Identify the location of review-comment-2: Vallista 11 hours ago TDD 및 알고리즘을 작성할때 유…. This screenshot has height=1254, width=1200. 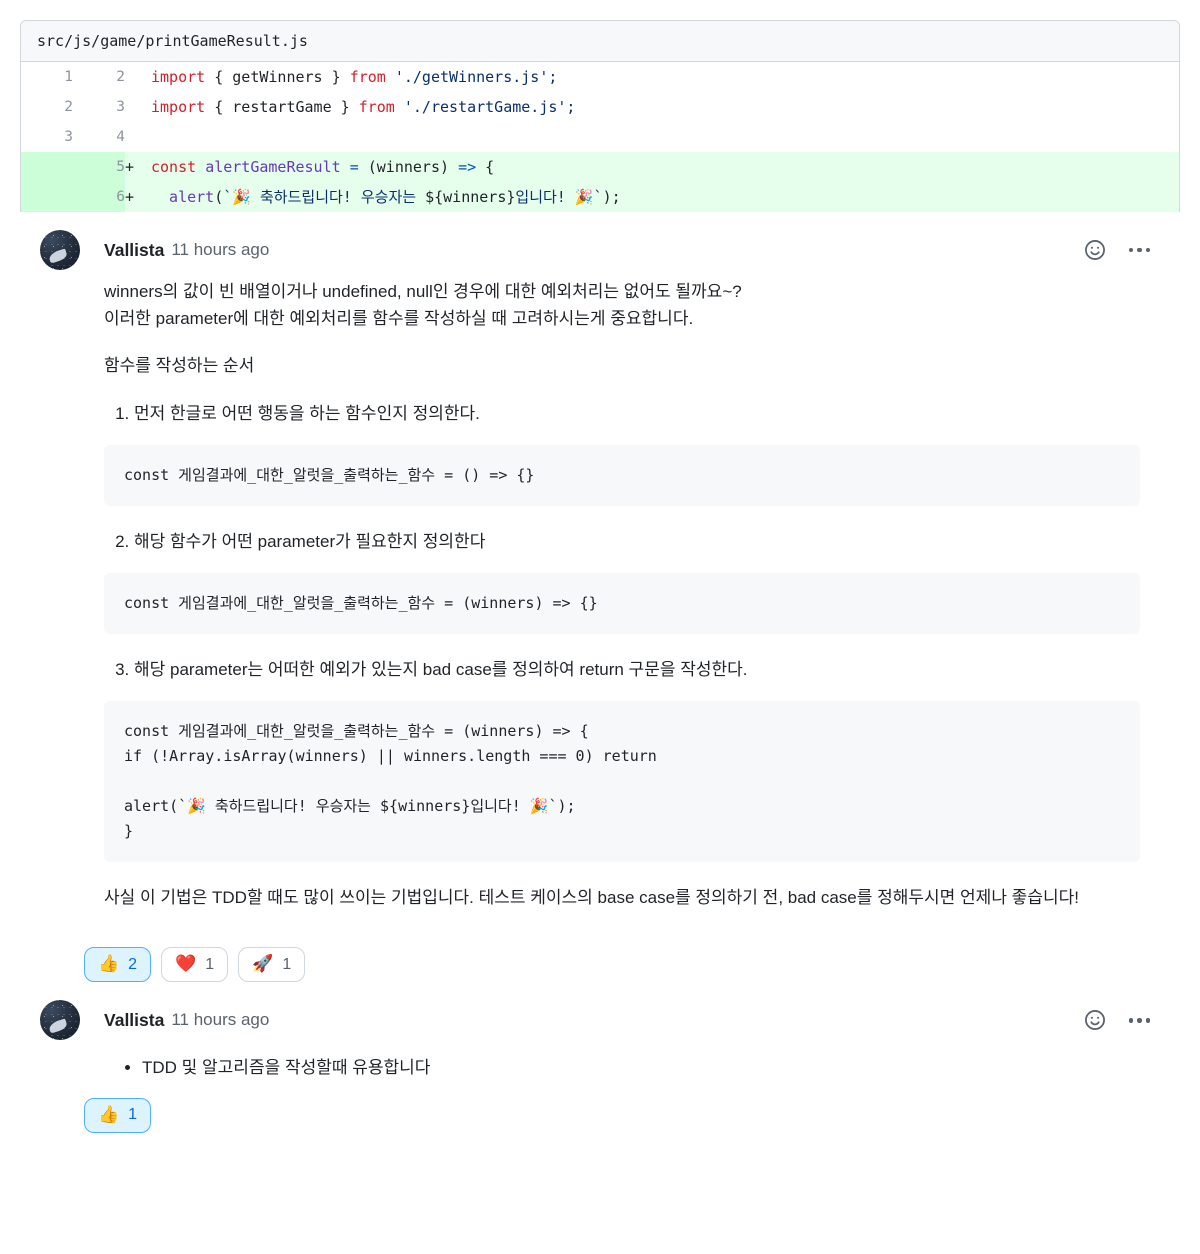
(600, 1057).